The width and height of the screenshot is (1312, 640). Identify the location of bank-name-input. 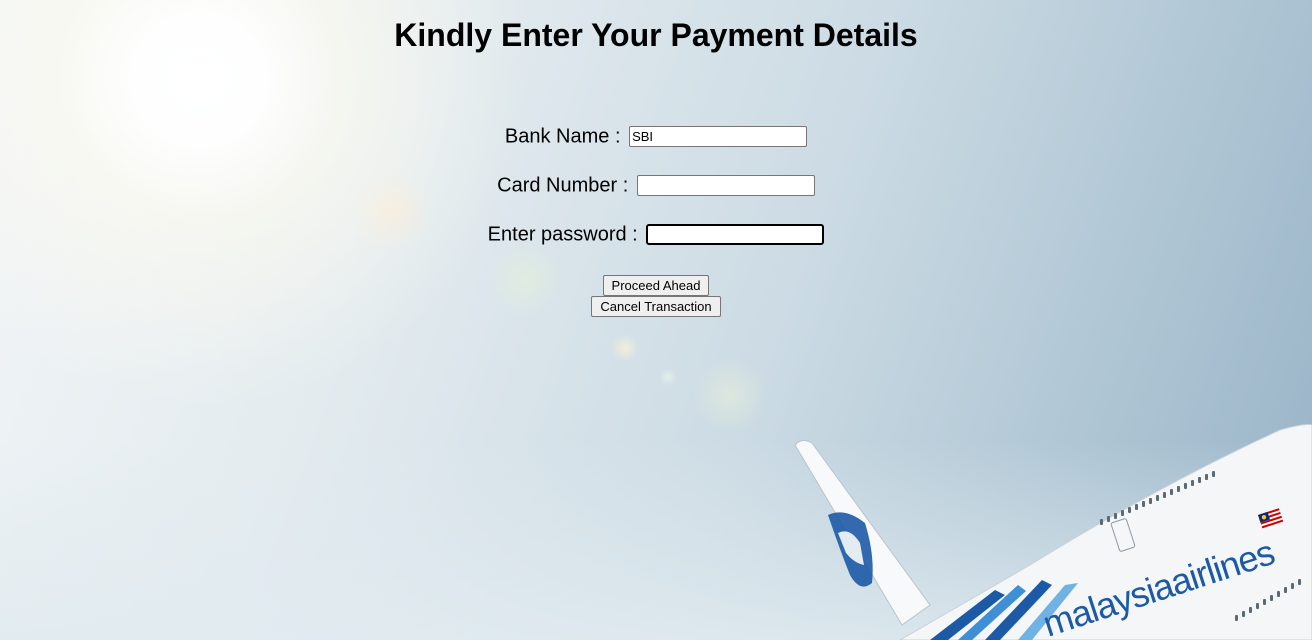
(718, 137).